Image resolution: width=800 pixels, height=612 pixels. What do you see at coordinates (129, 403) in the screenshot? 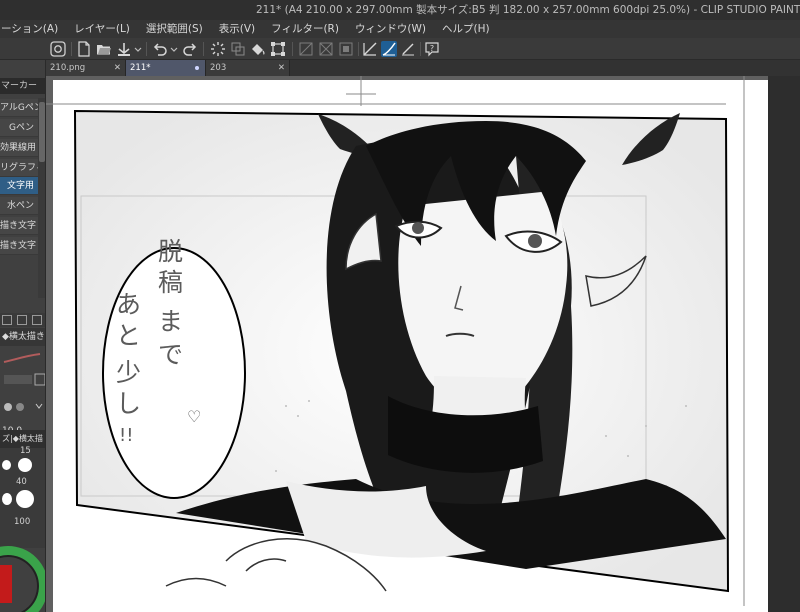
I see `speech-char: し` at bounding box center [129, 403].